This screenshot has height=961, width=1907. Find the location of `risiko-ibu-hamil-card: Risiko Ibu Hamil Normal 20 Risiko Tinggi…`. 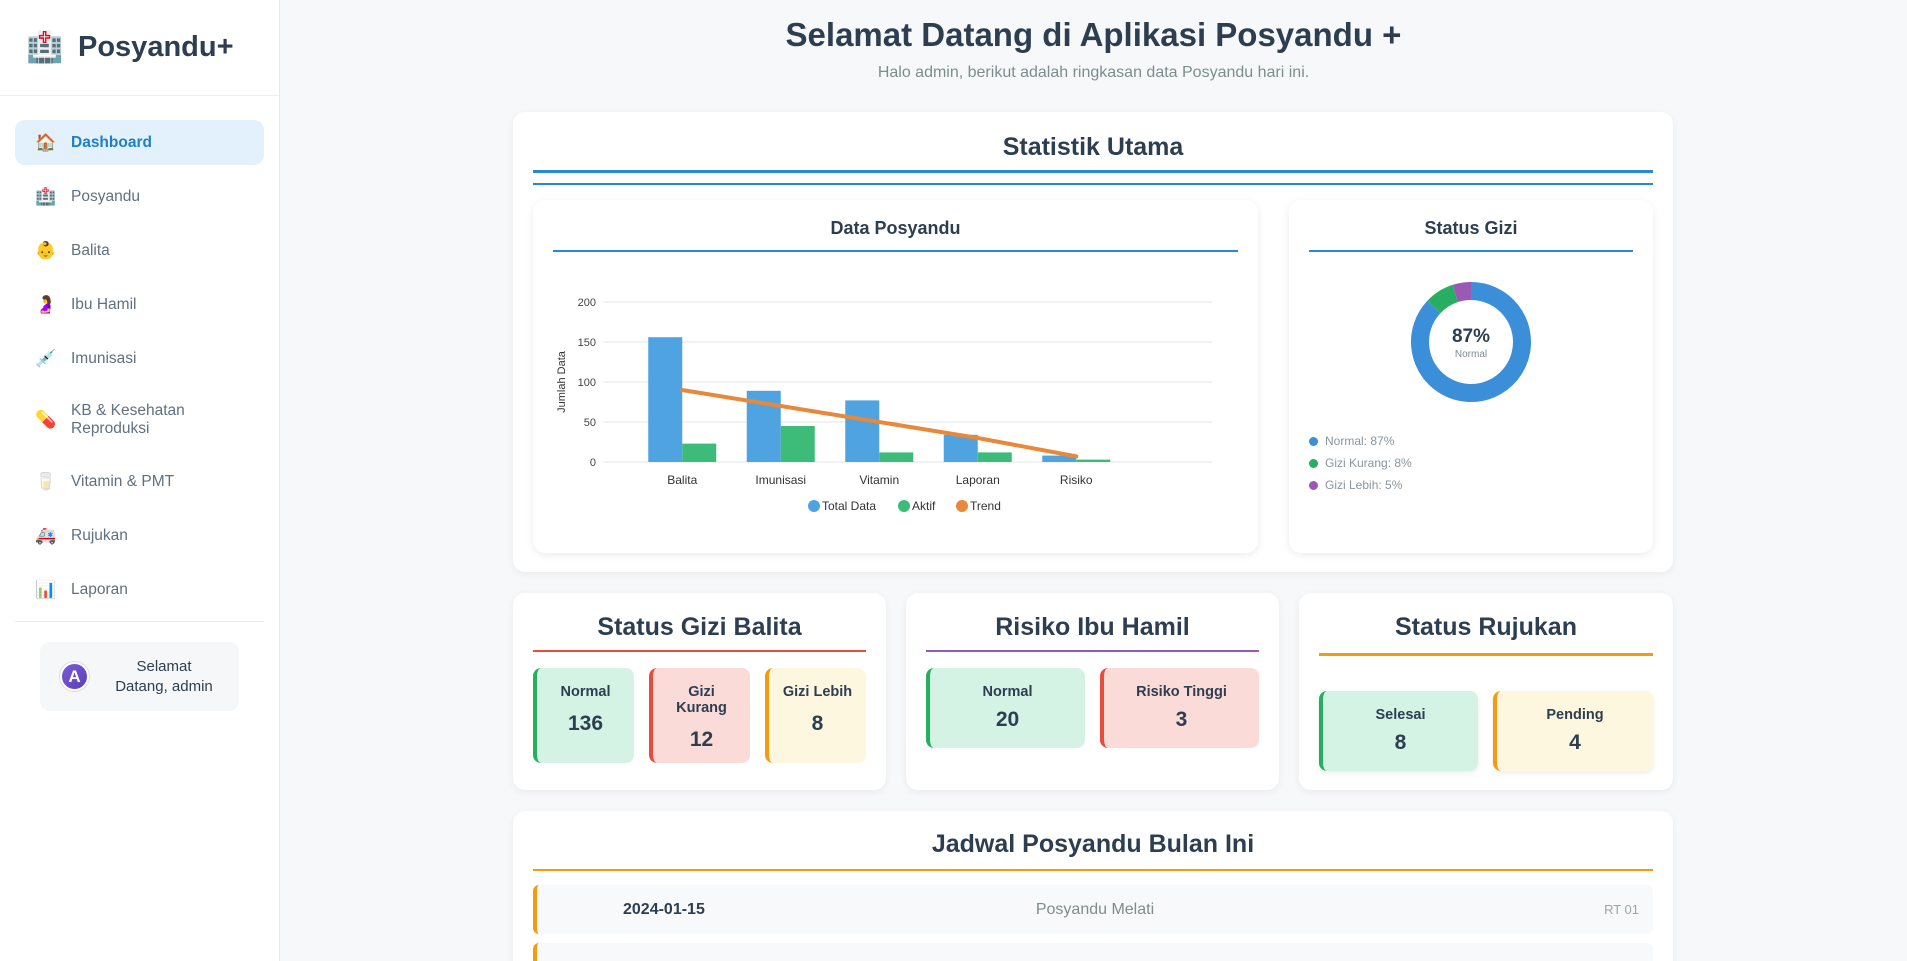

risiko-ibu-hamil-card: Risiko Ibu Hamil Normal 20 Risiko Tinggi… is located at coordinates (1092, 691).